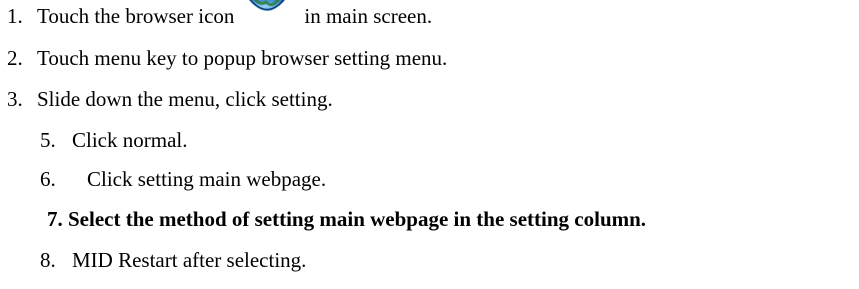 The height and width of the screenshot is (289, 859). Describe the element at coordinates (207, 179) in the screenshot. I see `step-text: Click setting main webpage.` at that location.